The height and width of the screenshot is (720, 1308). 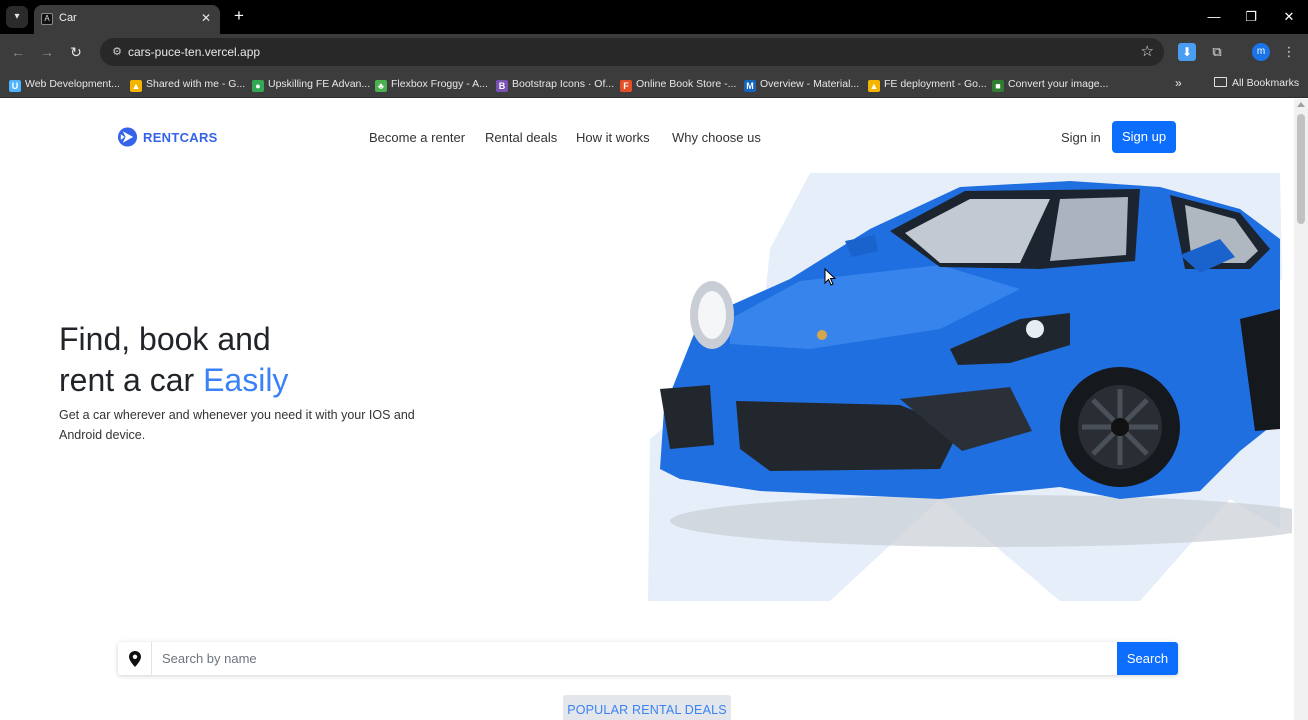 I want to click on bookmark-favicon-icon: ■, so click(x=998, y=86).